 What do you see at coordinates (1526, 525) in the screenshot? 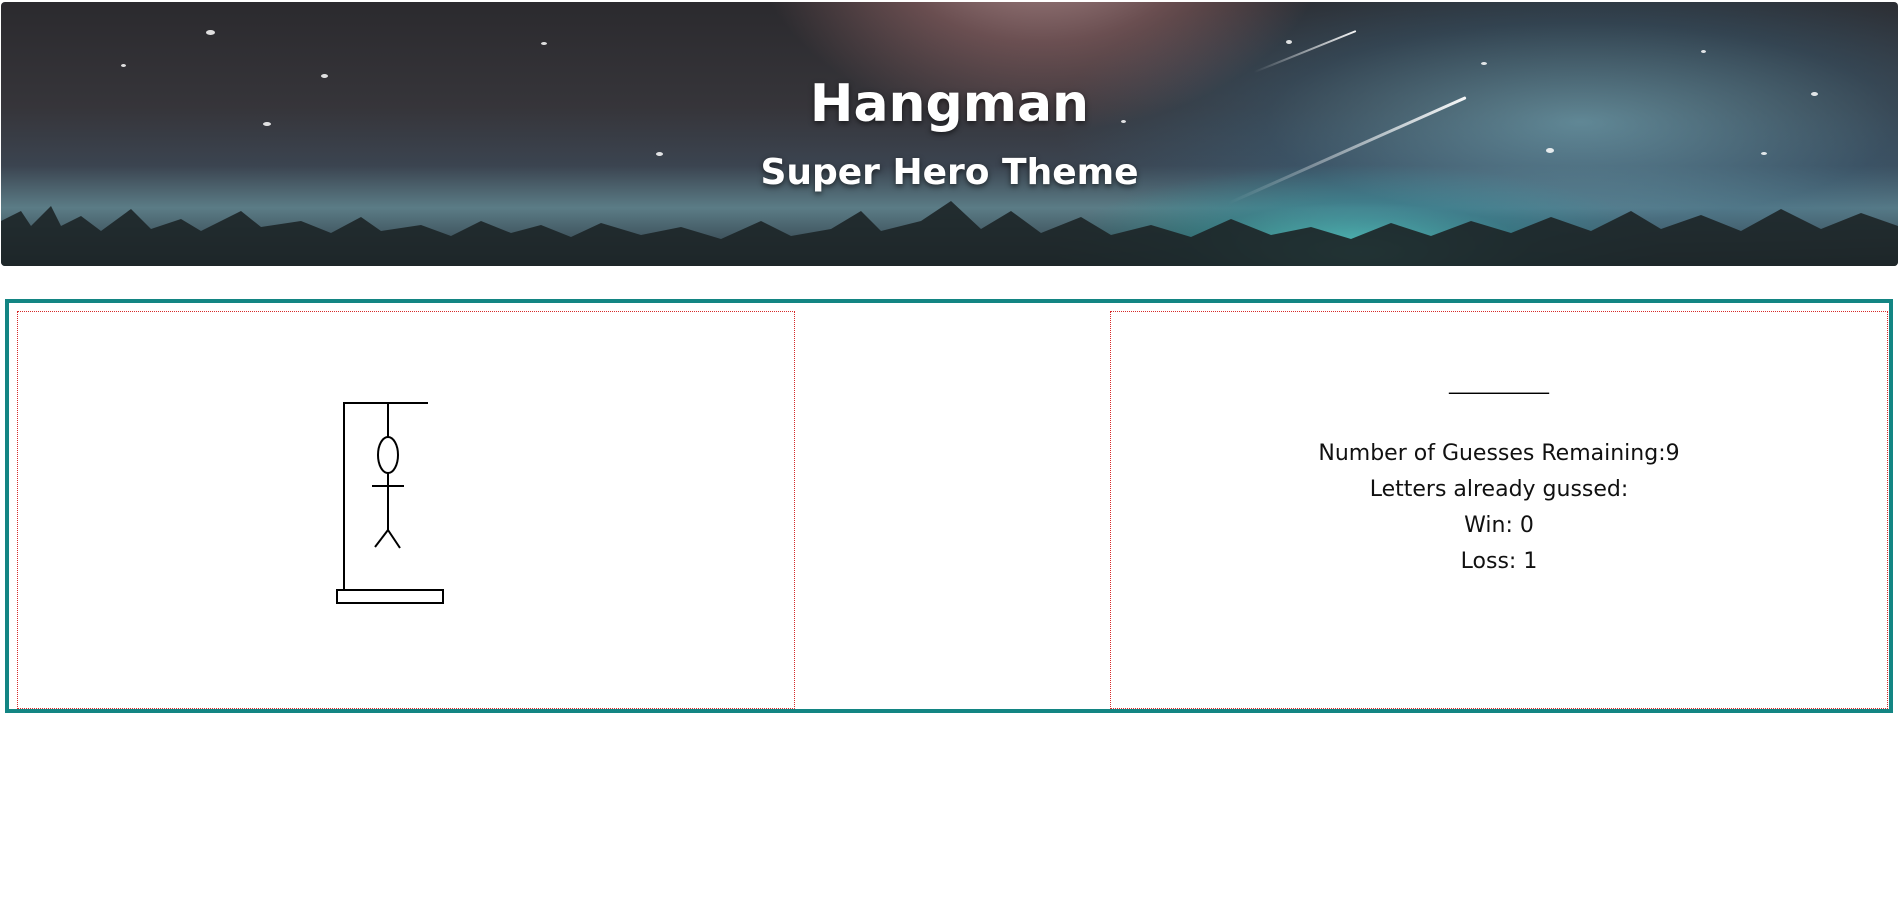
I see `wins-value: 0` at bounding box center [1526, 525].